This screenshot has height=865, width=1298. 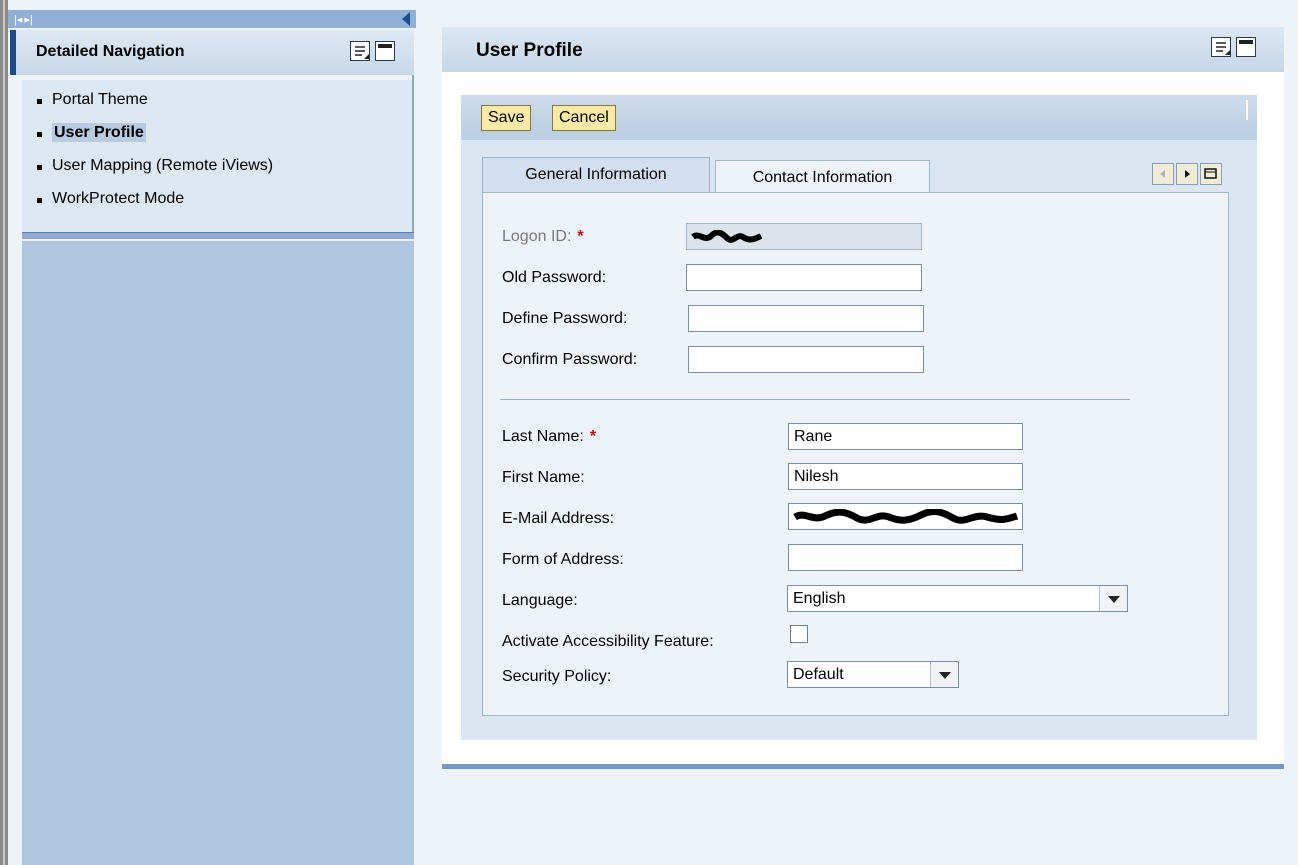 I want to click on nav-item-user-profile: User Profile, so click(x=224, y=139).